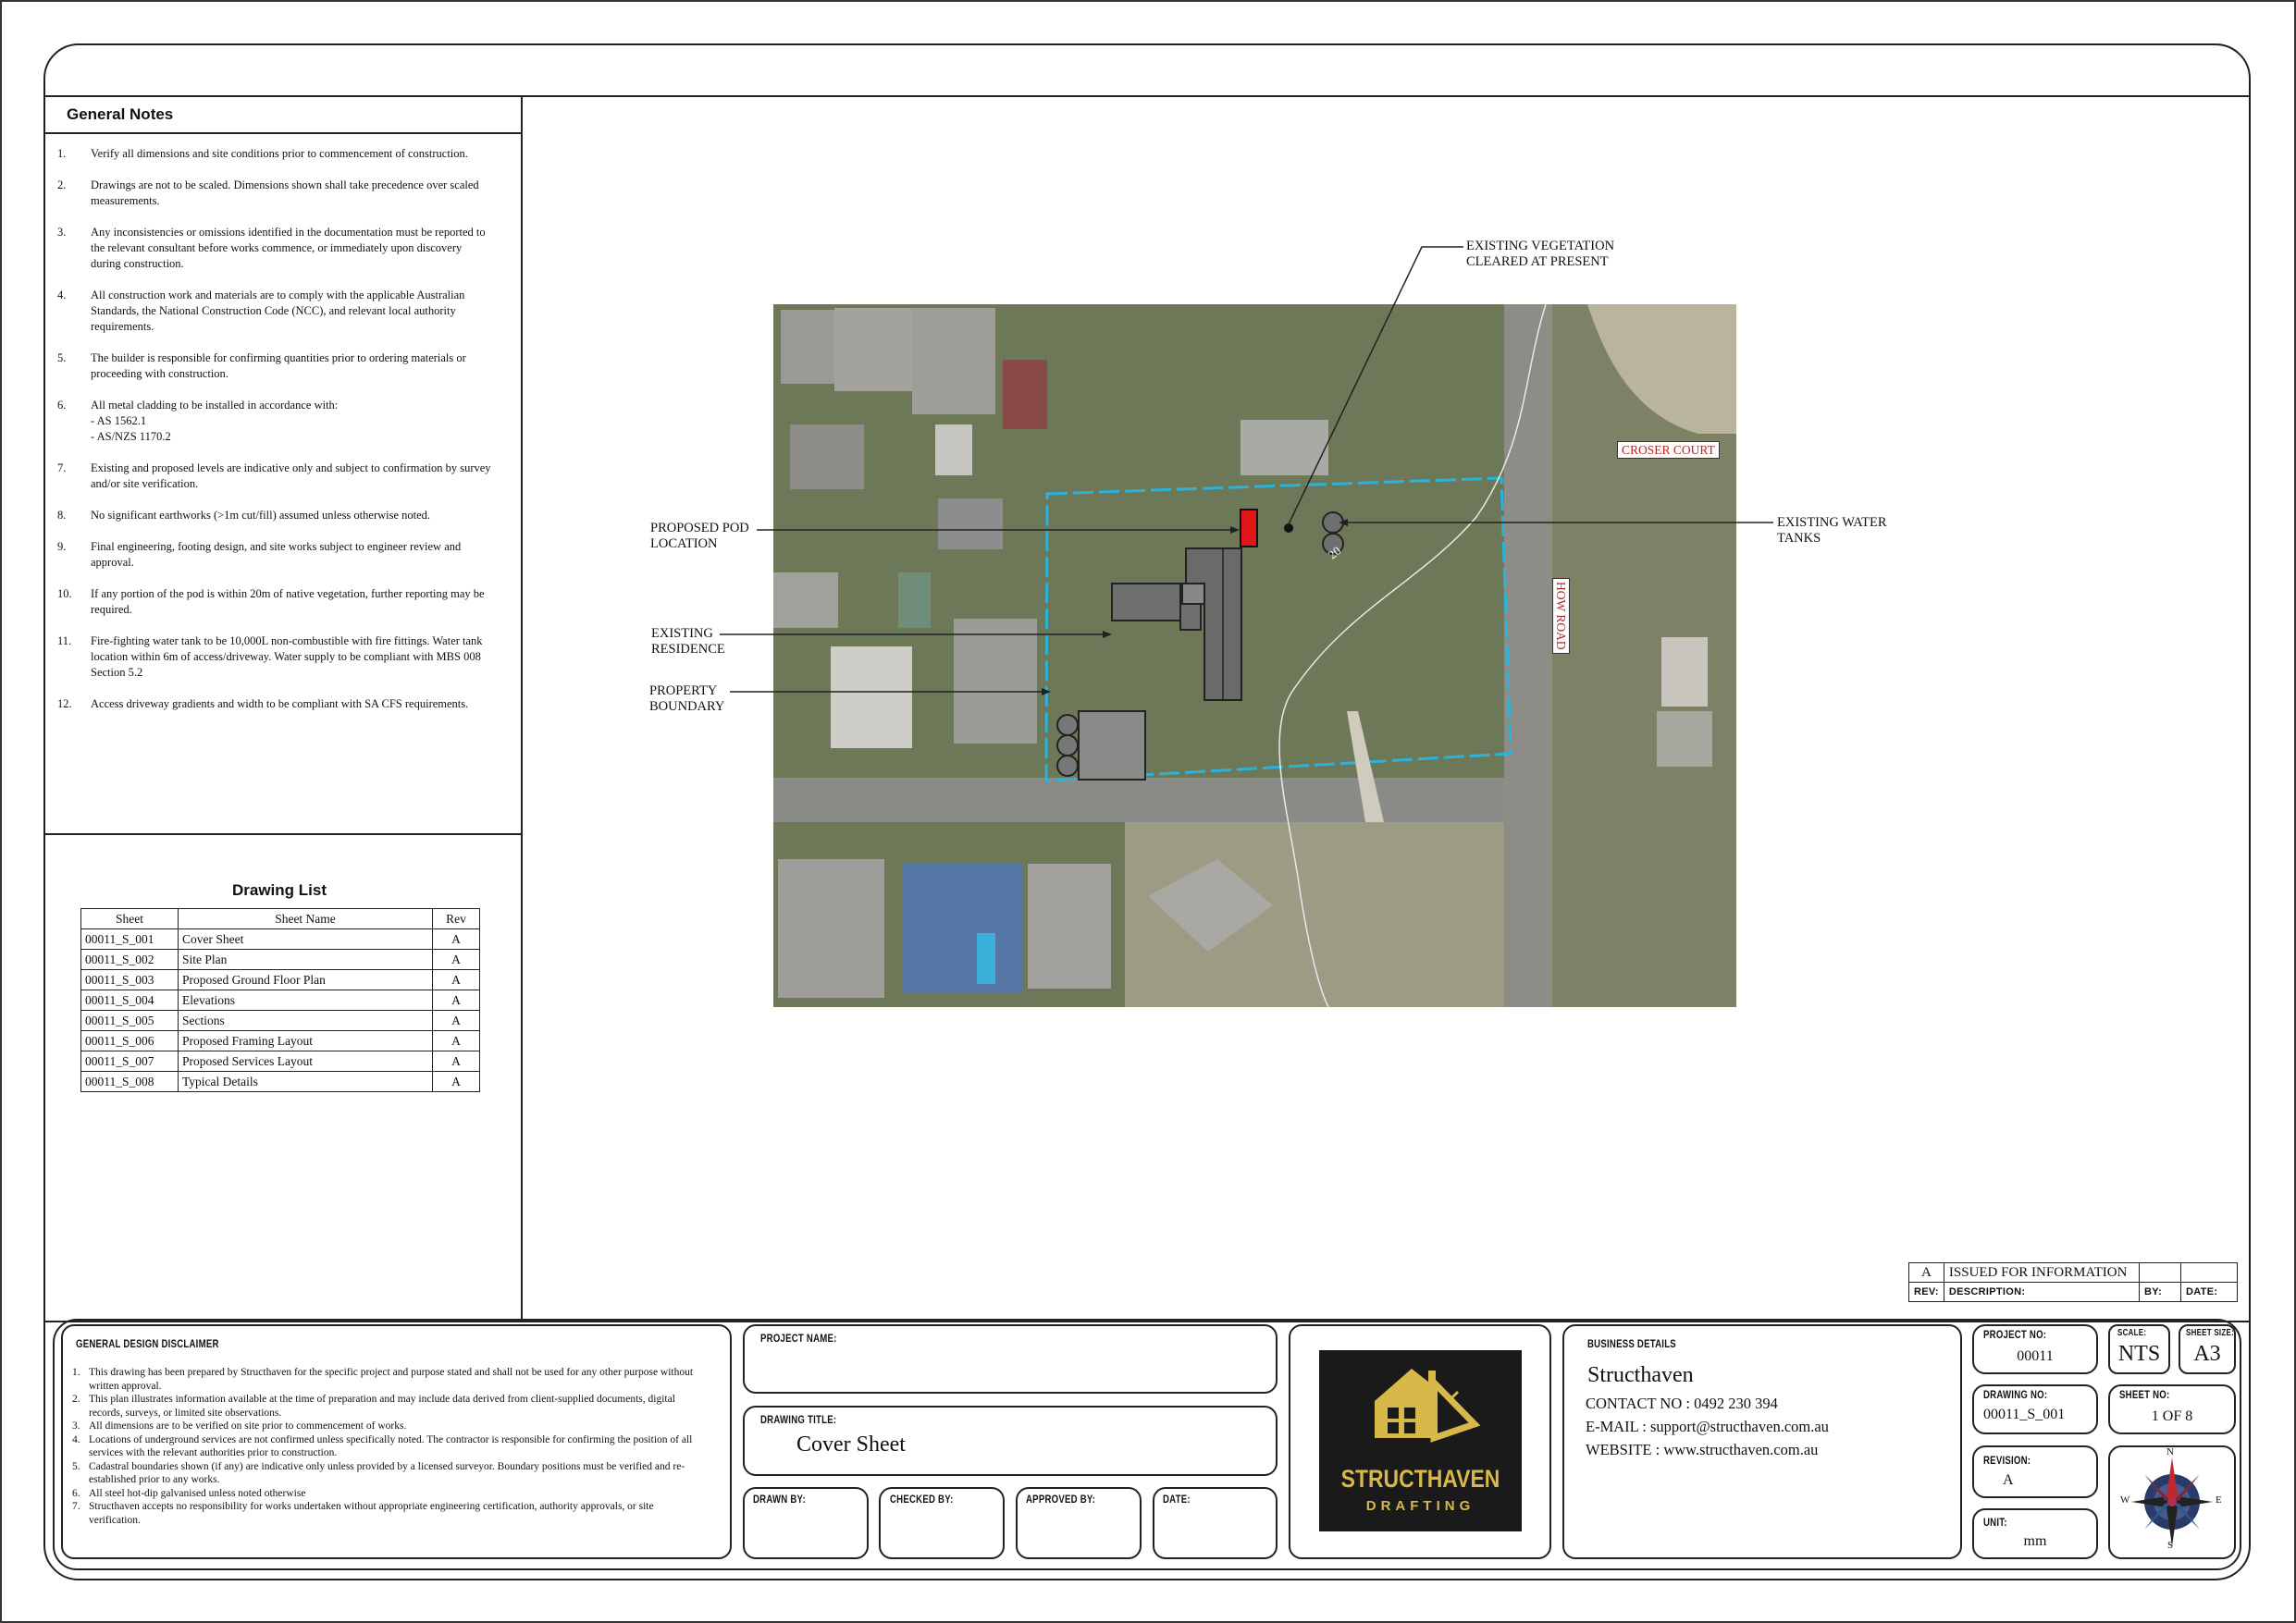  Describe the element at coordinates (688, 641) in the screenshot. I see `existing-residence-label: EXISTING RESIDENCE` at that location.